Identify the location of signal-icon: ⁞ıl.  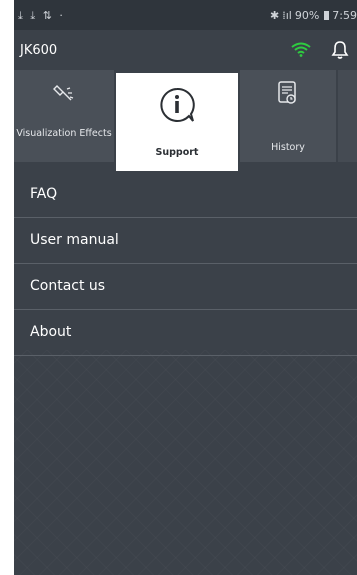
(287, 15).